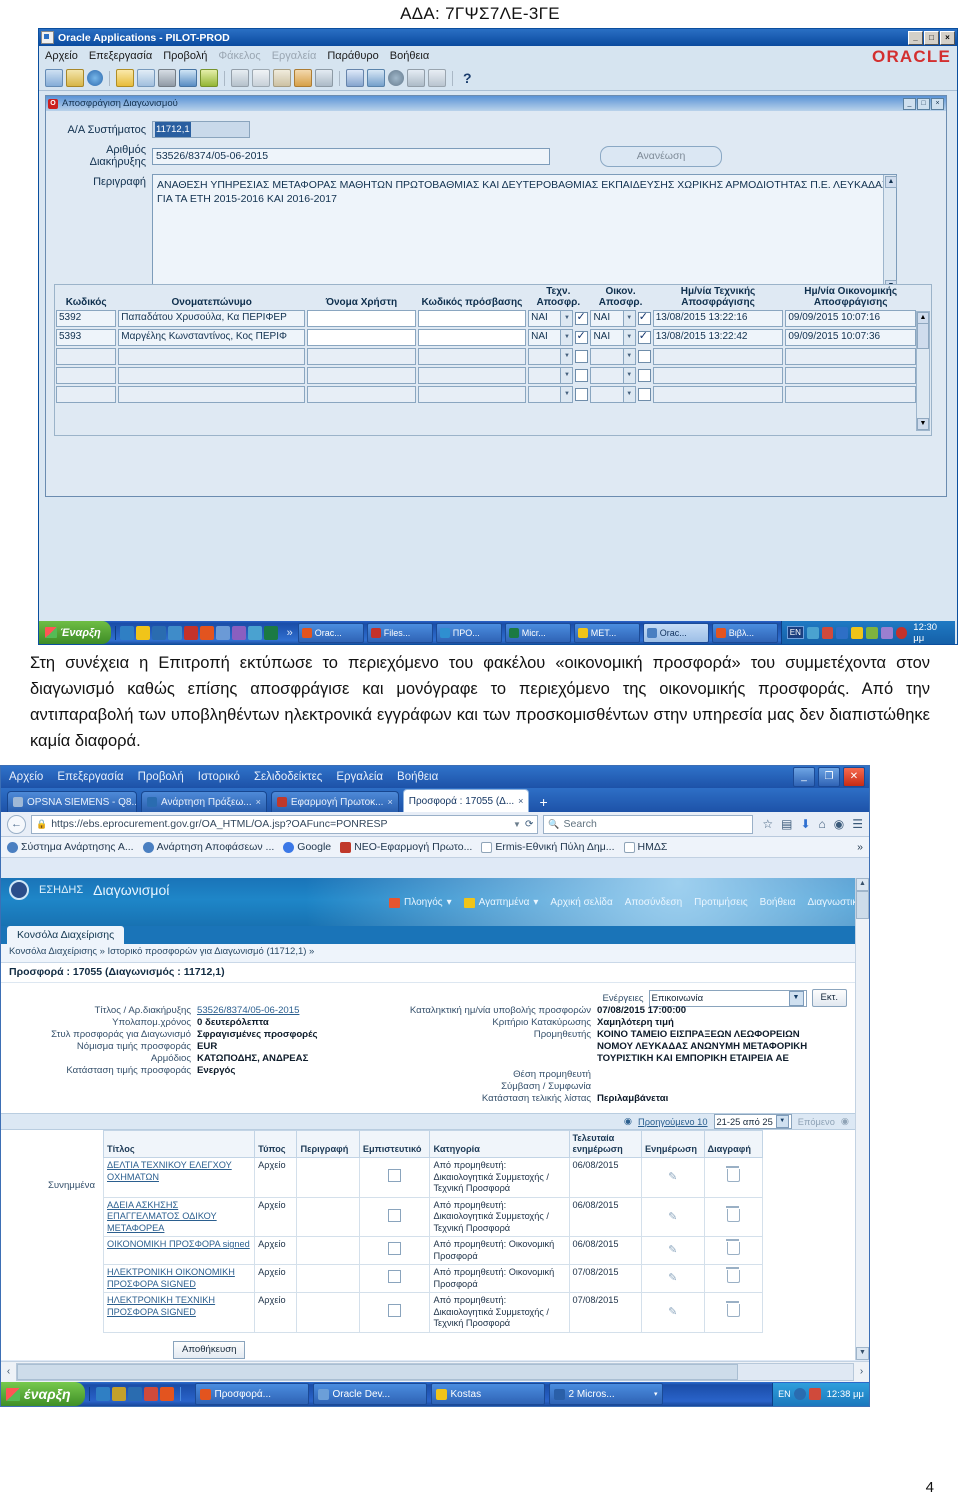 The height and width of the screenshot is (1512, 960). I want to click on cell-oikon-aposfr: ▼, so click(620, 394).